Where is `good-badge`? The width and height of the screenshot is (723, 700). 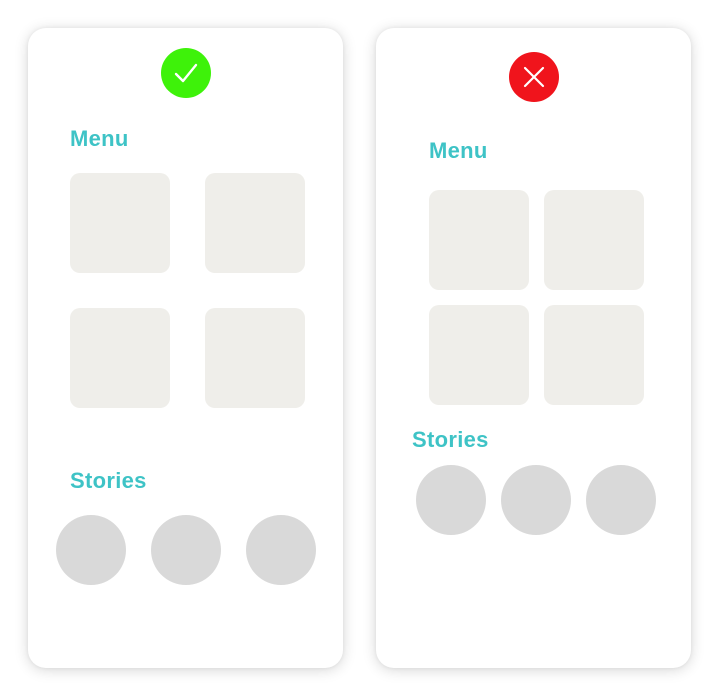 good-badge is located at coordinates (186, 73).